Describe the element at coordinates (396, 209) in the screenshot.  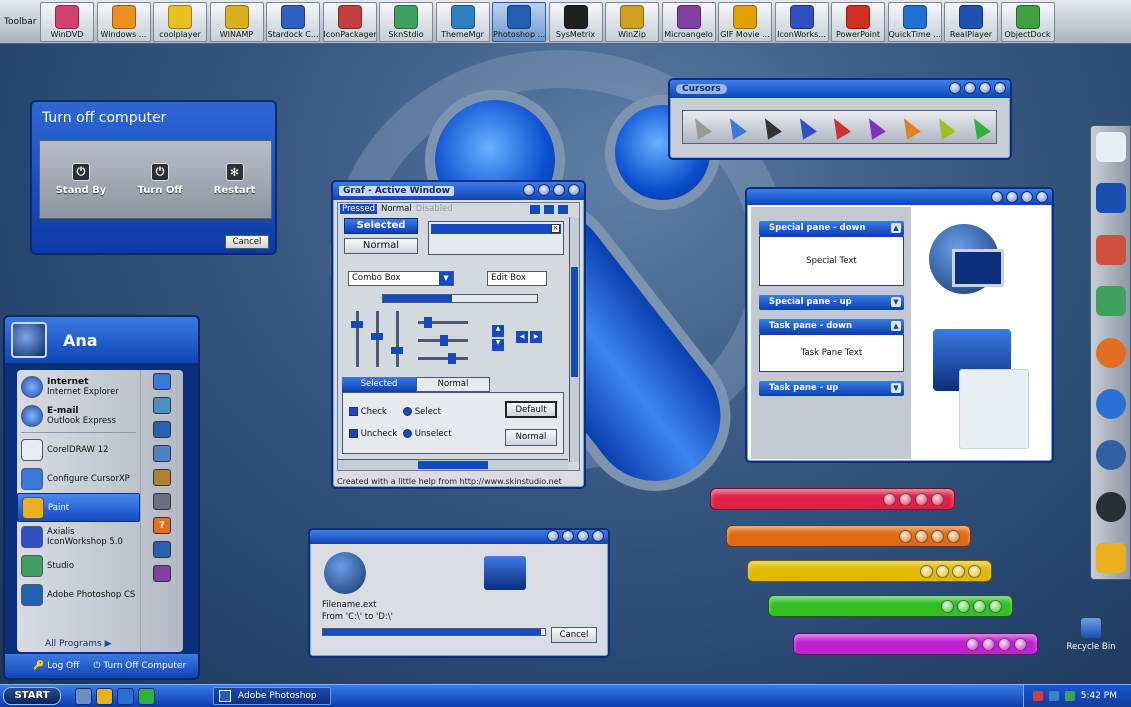
I see `tab-normal: Normal` at that location.